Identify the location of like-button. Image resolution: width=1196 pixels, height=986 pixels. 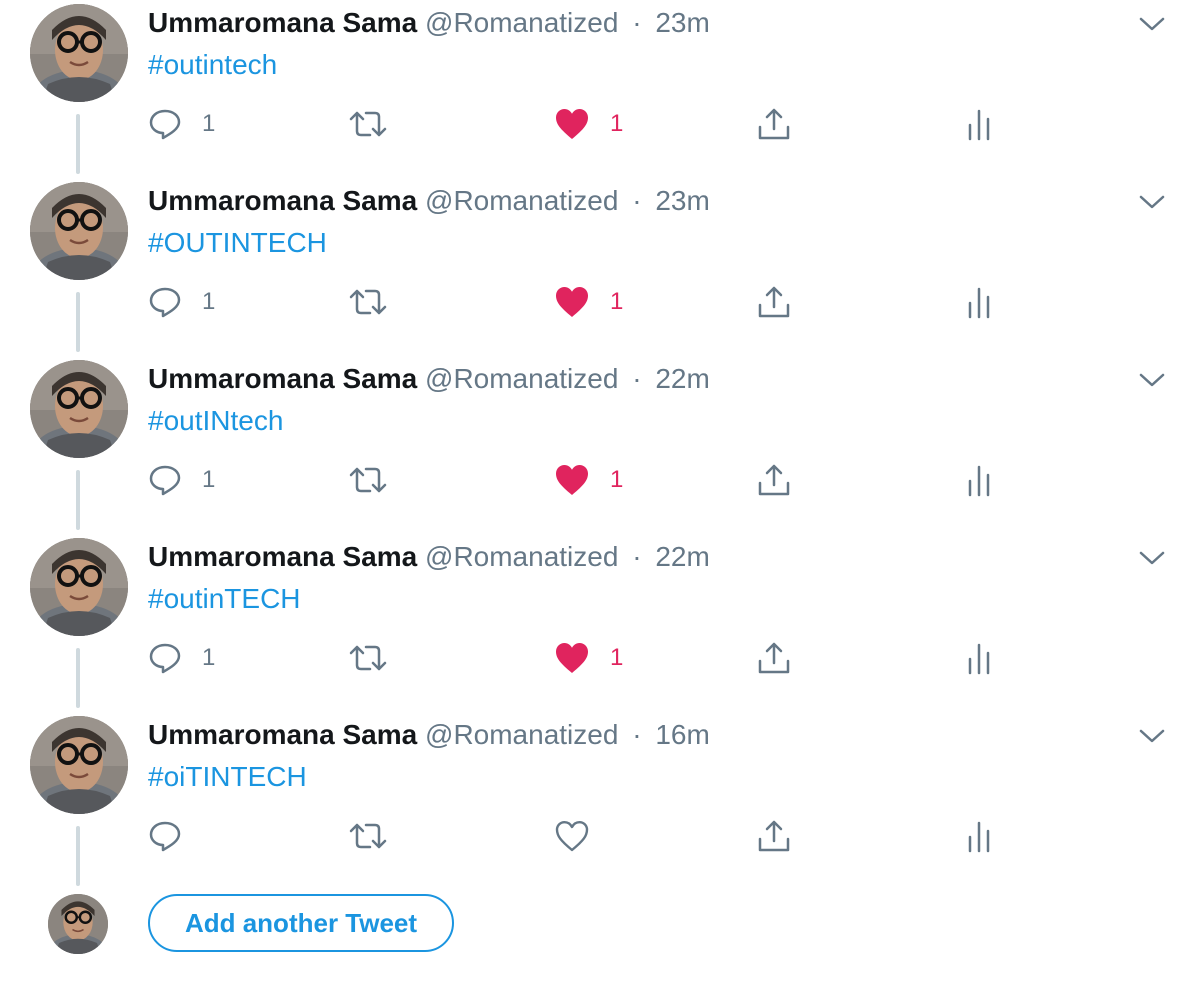
(582, 836).